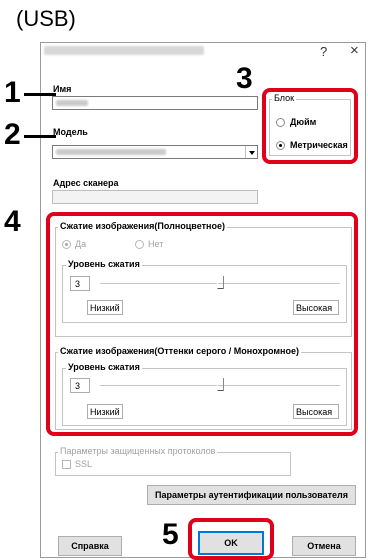  What do you see at coordinates (142, 226) in the screenshot?
I see `color-compression-title: Сжатие изображения(Полноцветное)` at bounding box center [142, 226].